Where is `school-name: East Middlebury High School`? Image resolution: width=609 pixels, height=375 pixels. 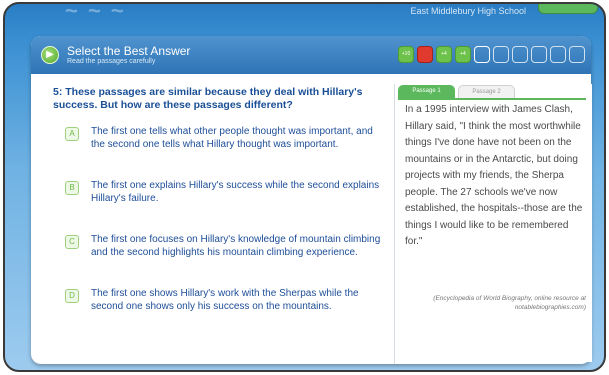
school-name: East Middlebury High School is located at coordinates (468, 11).